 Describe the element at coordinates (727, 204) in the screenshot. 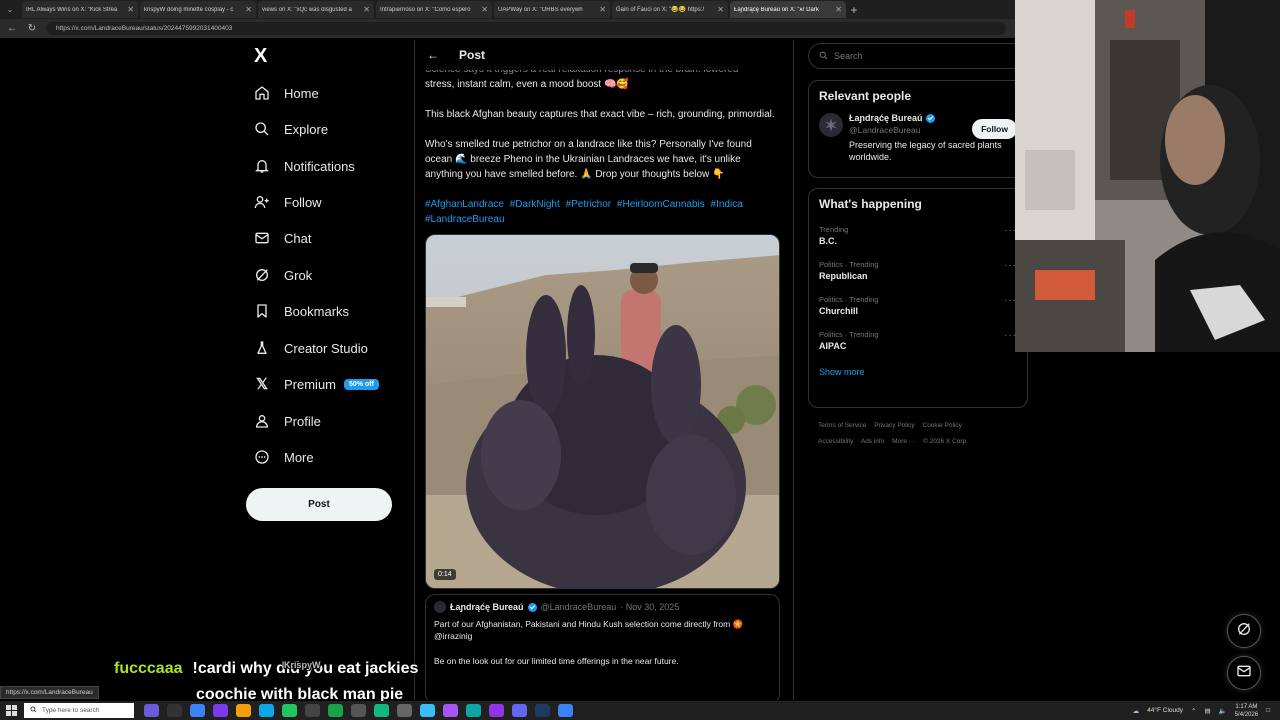

I see `hashtag-link: #Indica` at that location.